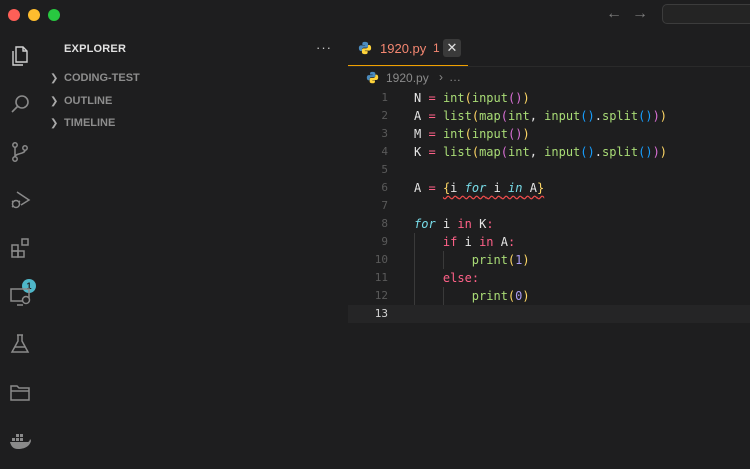 This screenshot has height=469, width=750. I want to click on code-text: print(0), so click(500, 296).